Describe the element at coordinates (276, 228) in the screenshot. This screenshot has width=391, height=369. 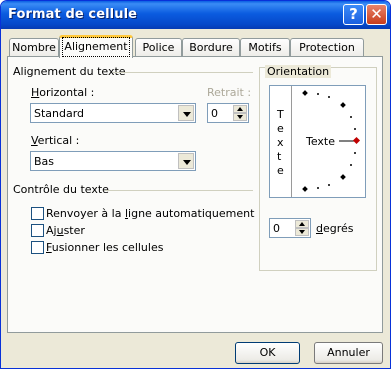
I see `degrees-value: 0` at that location.